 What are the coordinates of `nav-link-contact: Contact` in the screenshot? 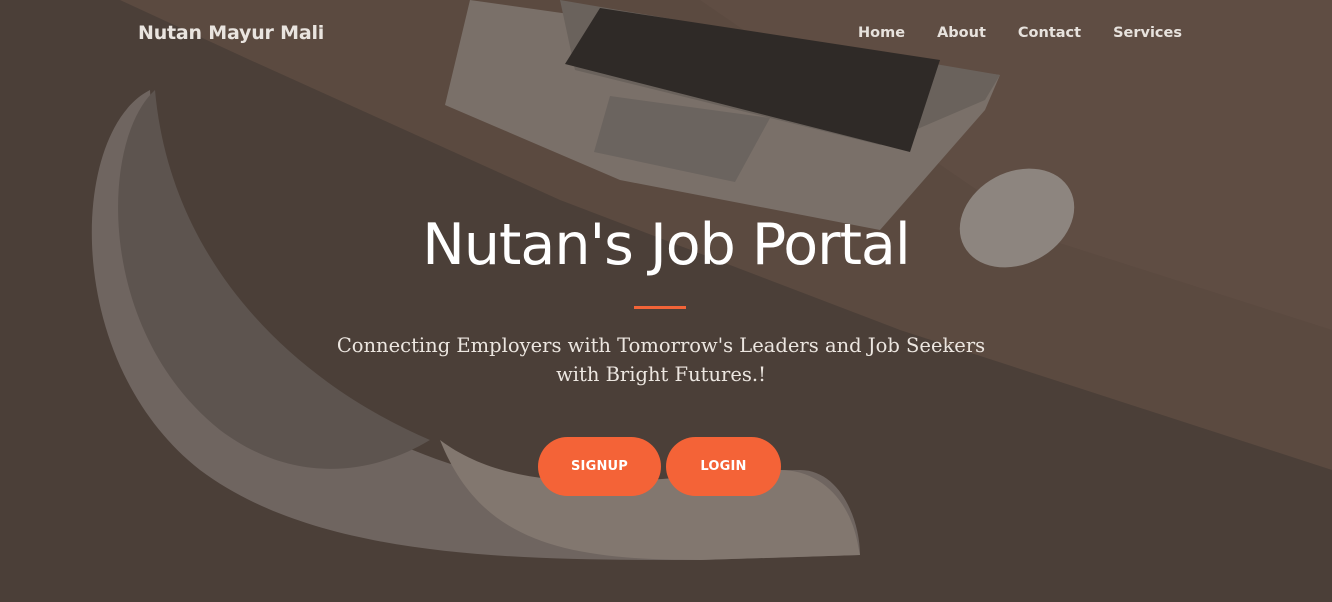 It's located at (1049, 33).